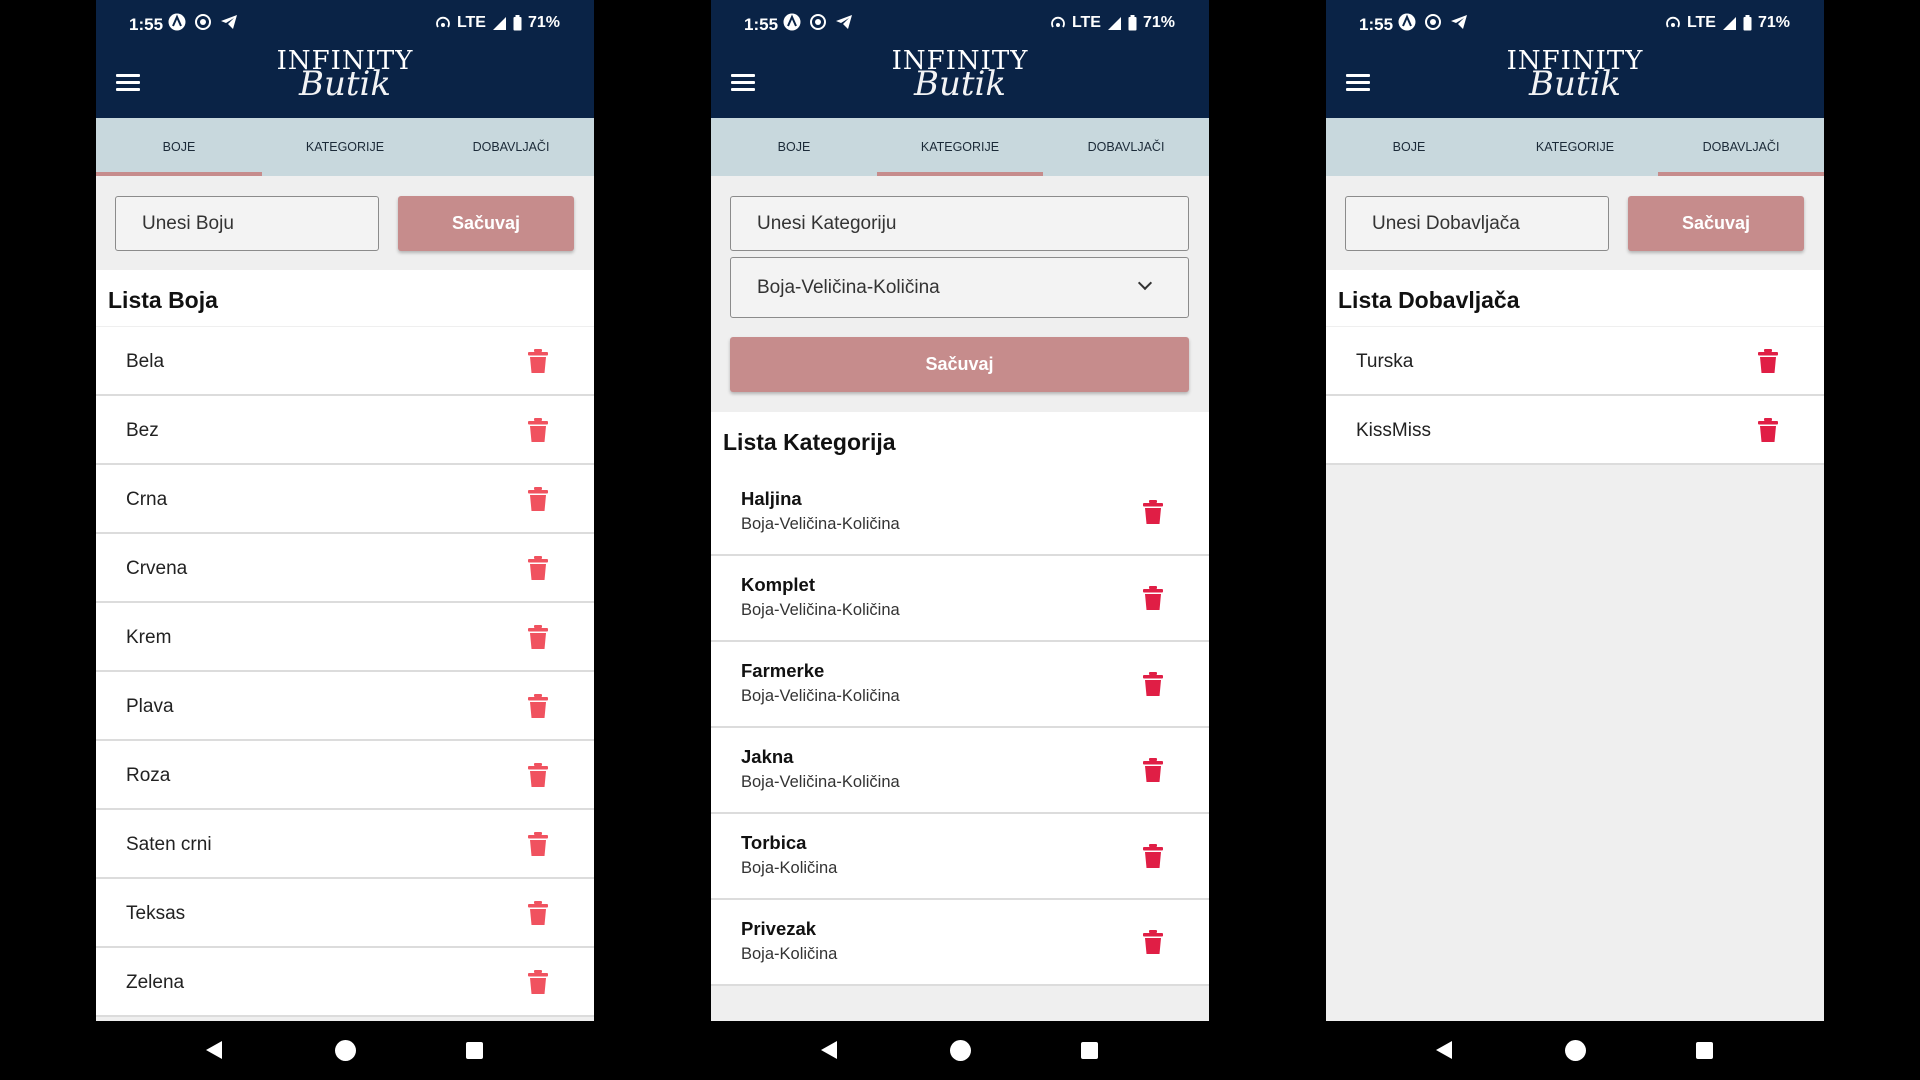  I want to click on list-item-label: Krem, so click(149, 637).